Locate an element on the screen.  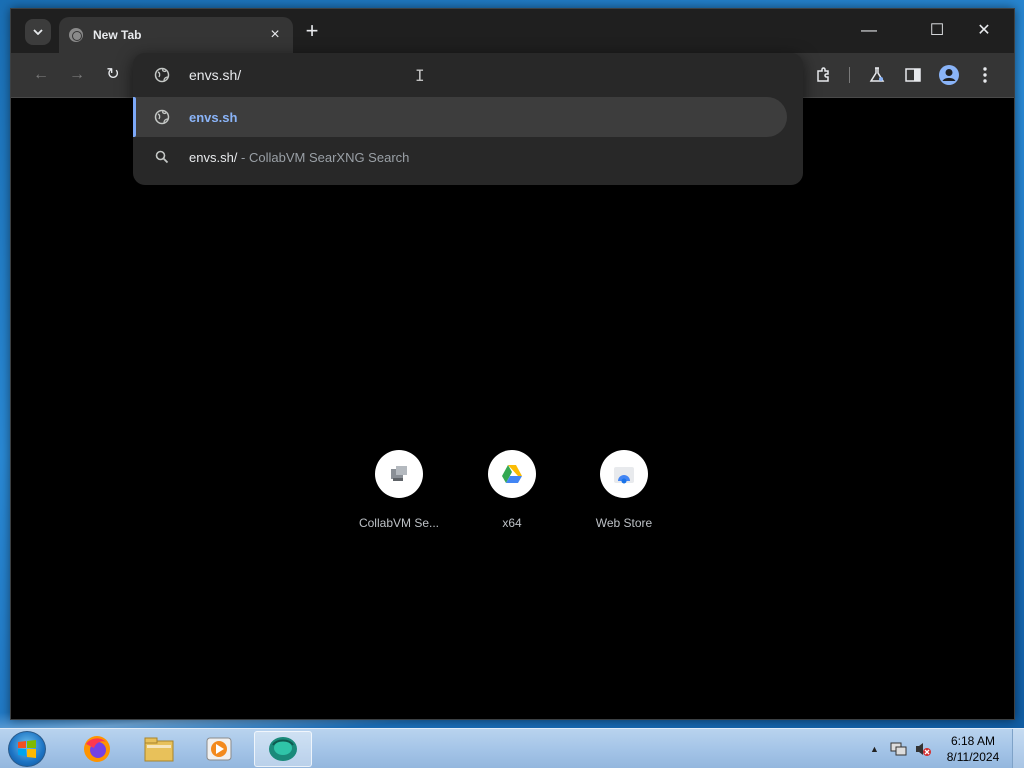
address-bar: envs.sh/ I is located at coordinates (468, 75).